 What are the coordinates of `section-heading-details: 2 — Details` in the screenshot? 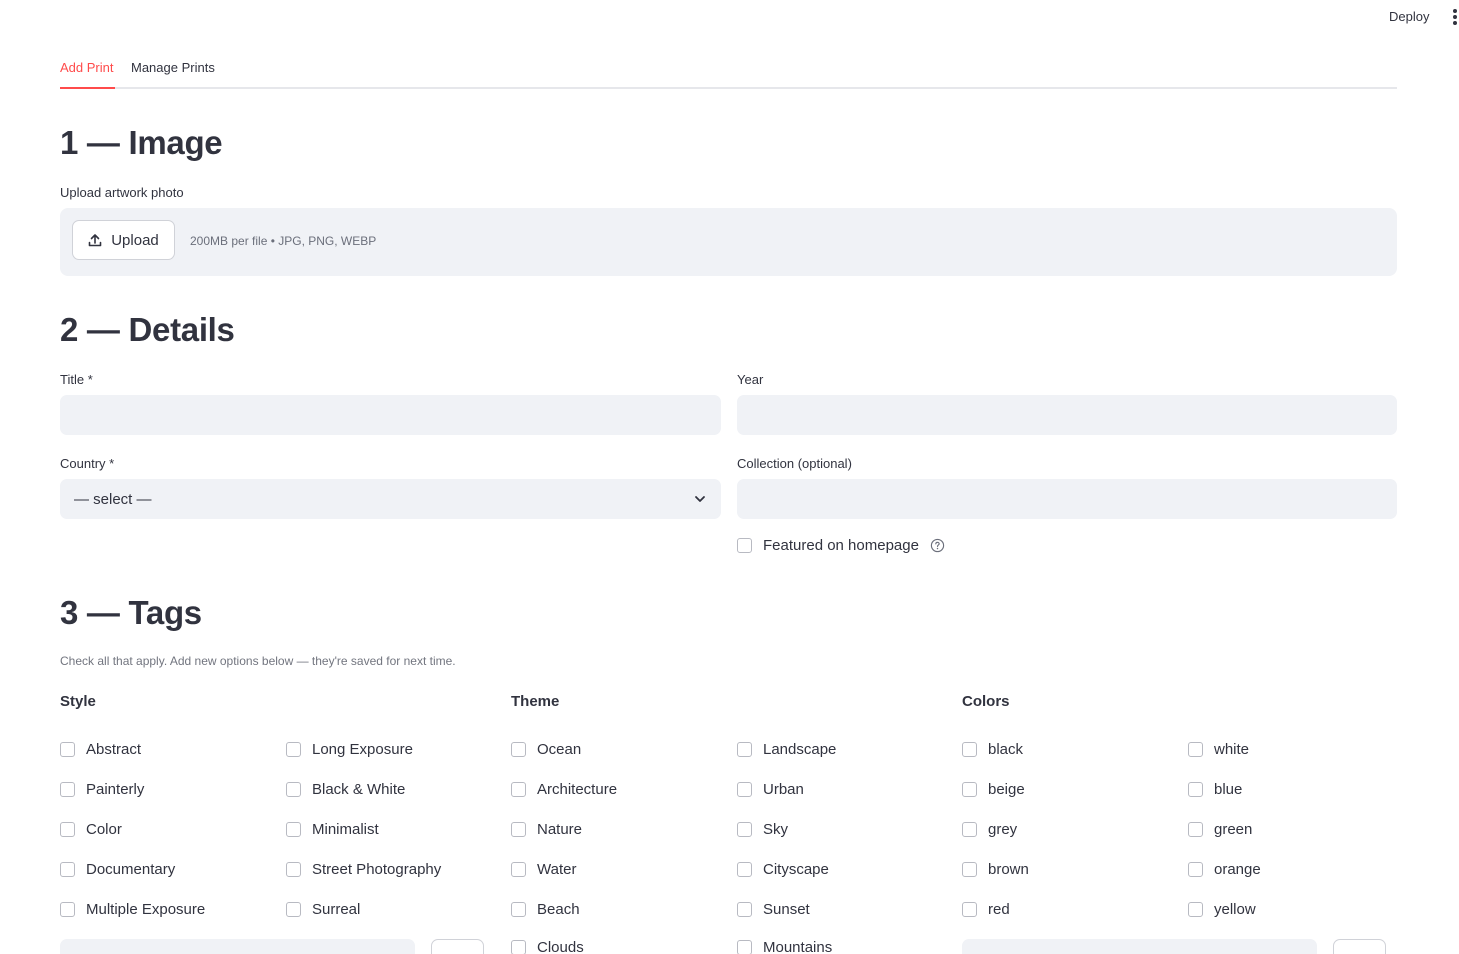 It's located at (147, 329).